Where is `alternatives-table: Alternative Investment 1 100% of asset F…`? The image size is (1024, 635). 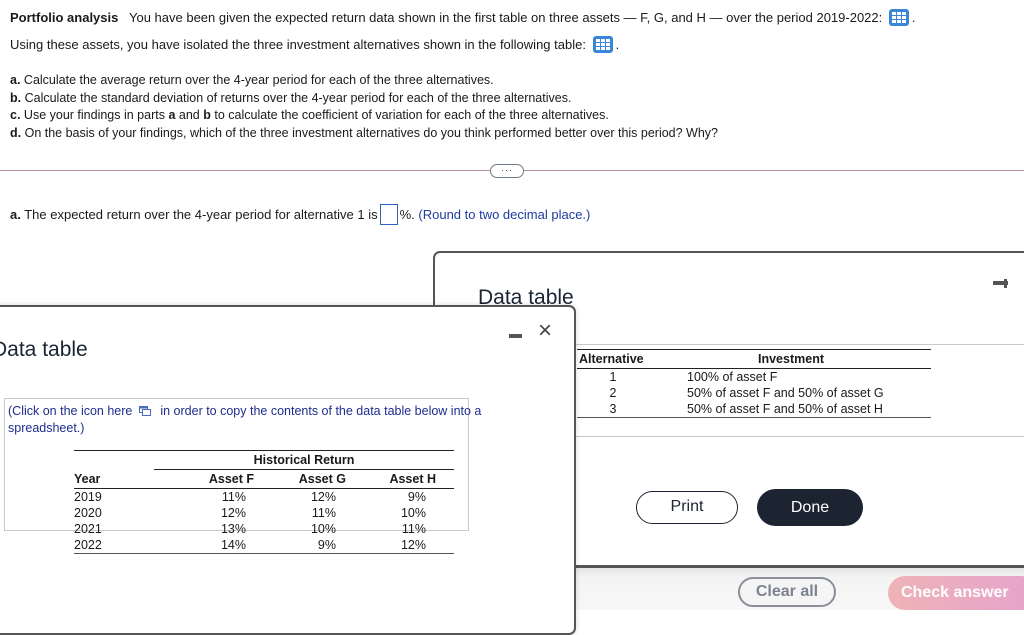
alternatives-table: Alternative Investment 1 100% of asset F… is located at coordinates (754, 383).